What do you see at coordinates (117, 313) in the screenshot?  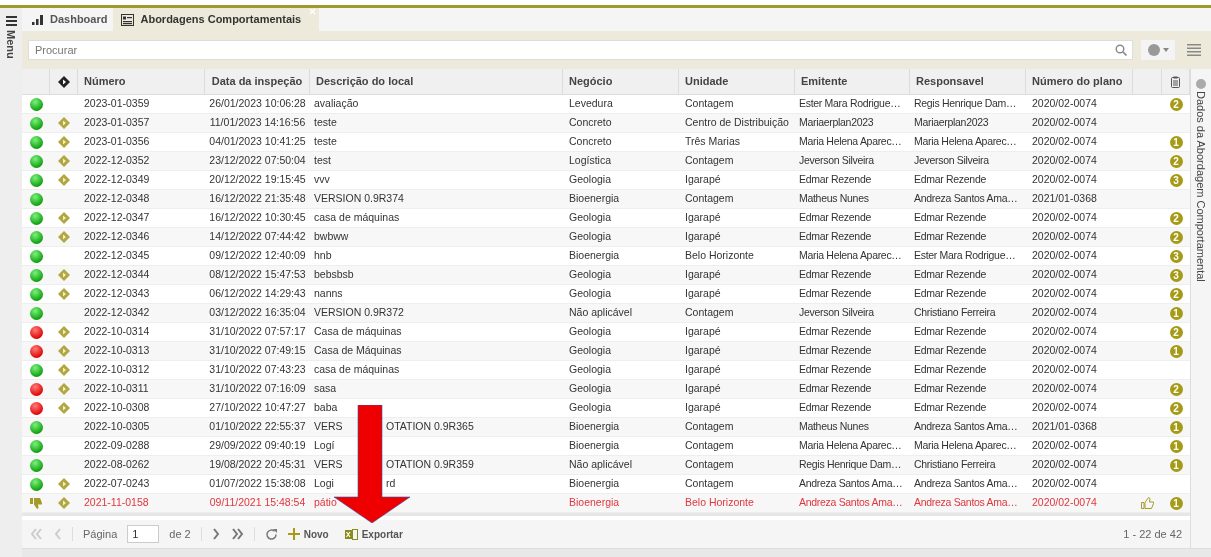 I see `table-cell: 2022-12-0342` at bounding box center [117, 313].